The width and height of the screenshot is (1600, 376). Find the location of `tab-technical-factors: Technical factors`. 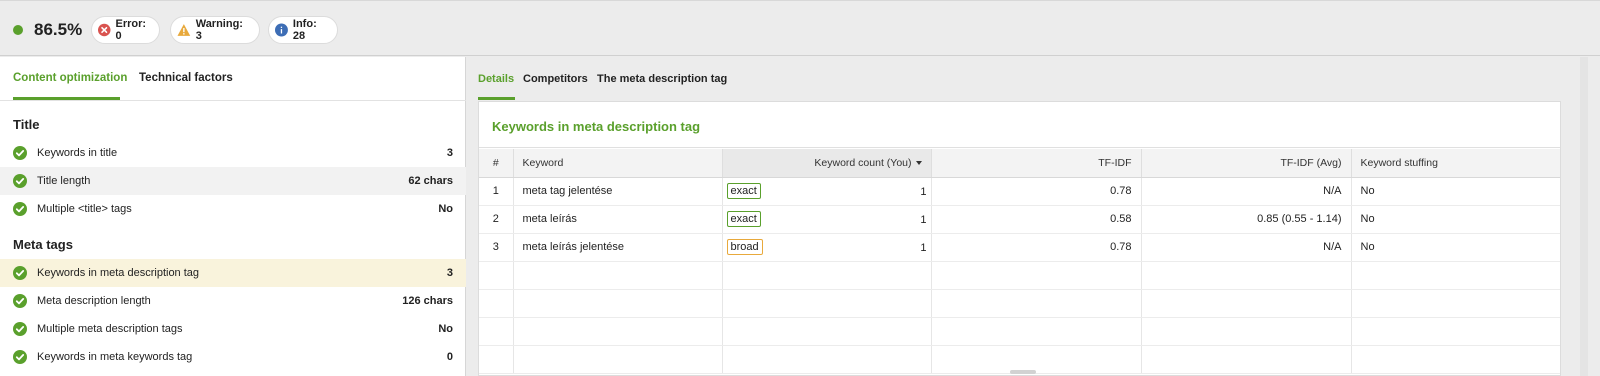

tab-technical-factors: Technical factors is located at coordinates (186, 78).